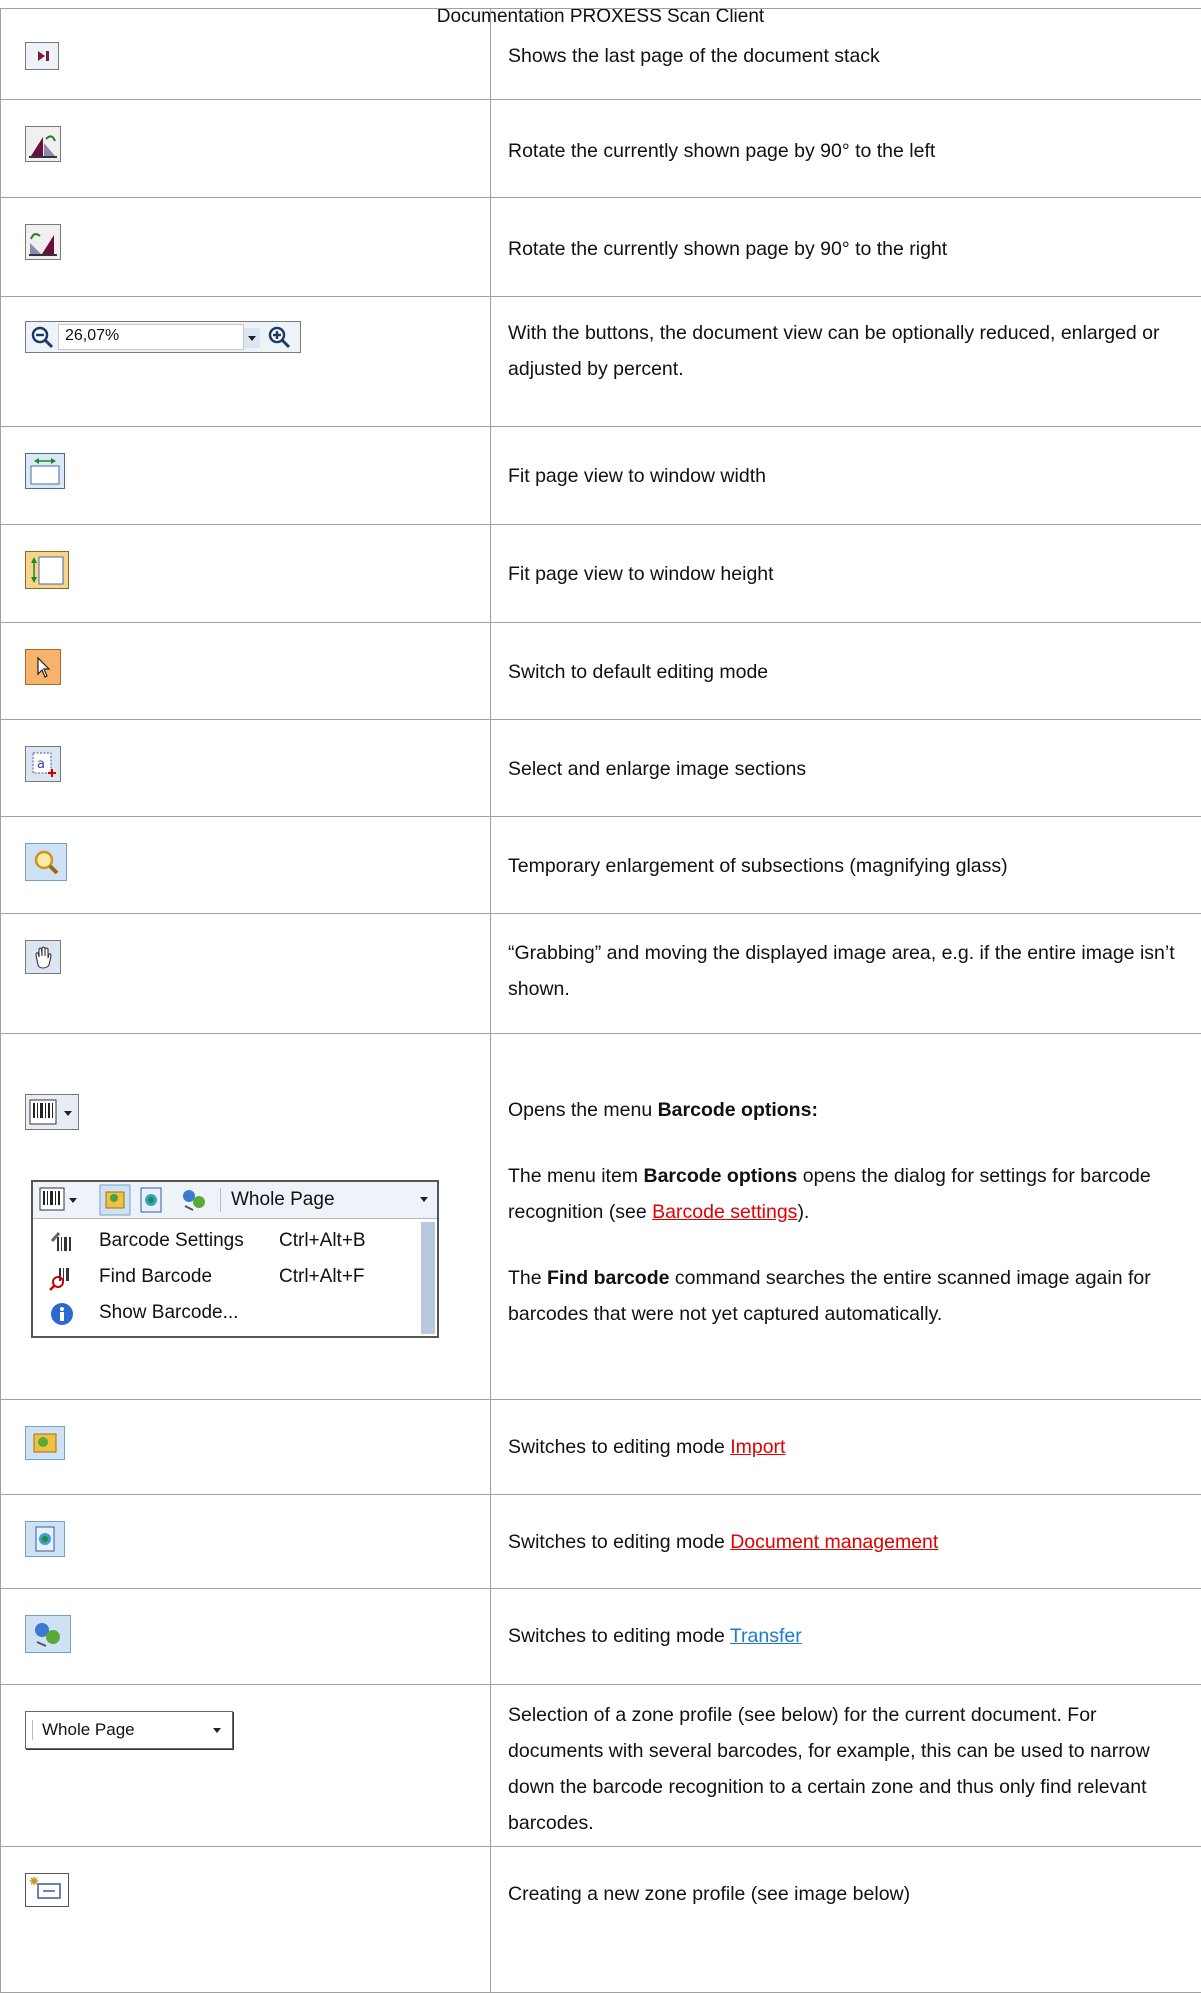 The width and height of the screenshot is (1201, 1993). I want to click on table-row: a Select and enlarge image sections, so click(601, 768).